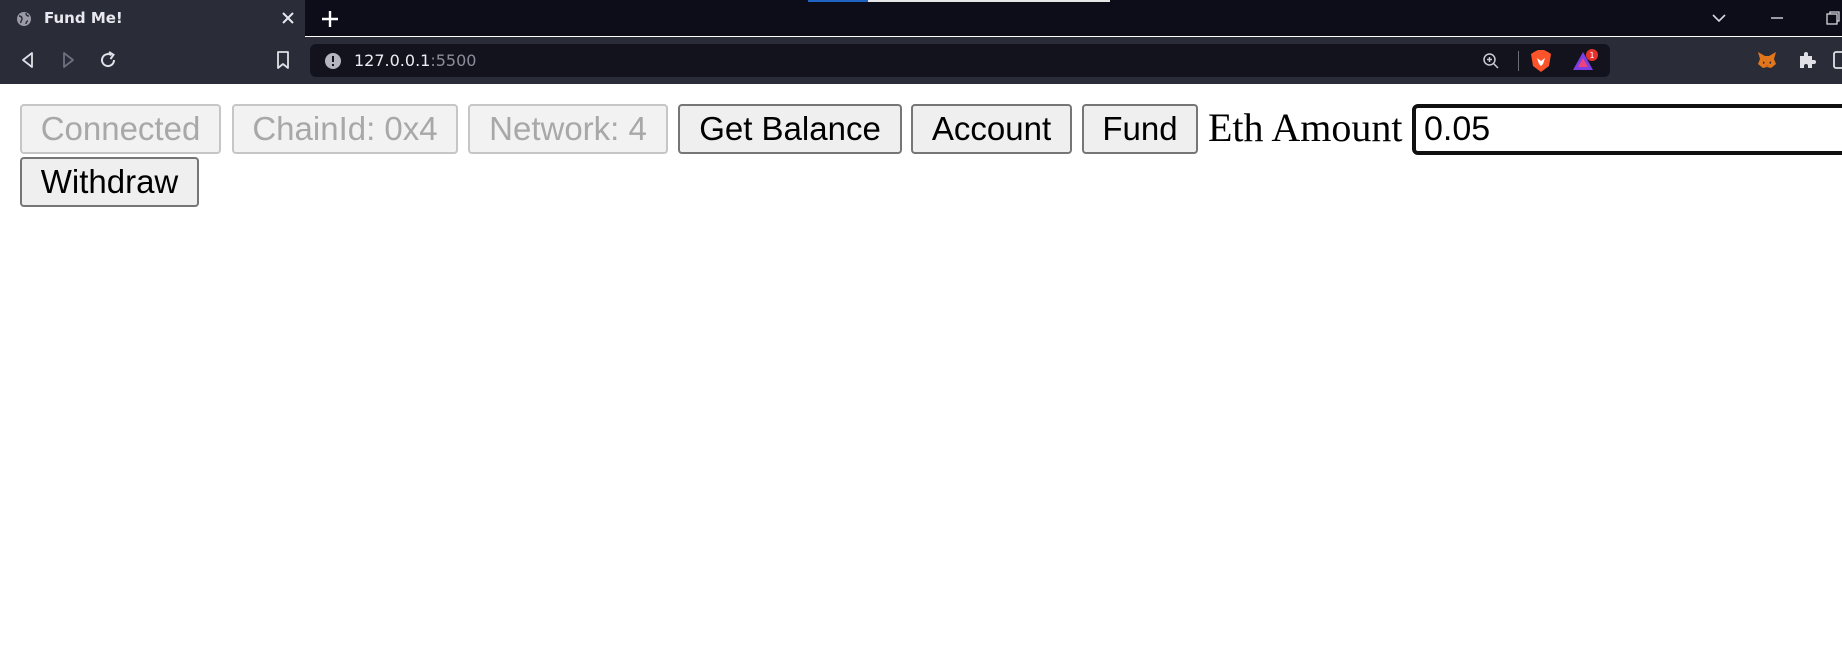  I want to click on restore-icon, so click(1833, 18).